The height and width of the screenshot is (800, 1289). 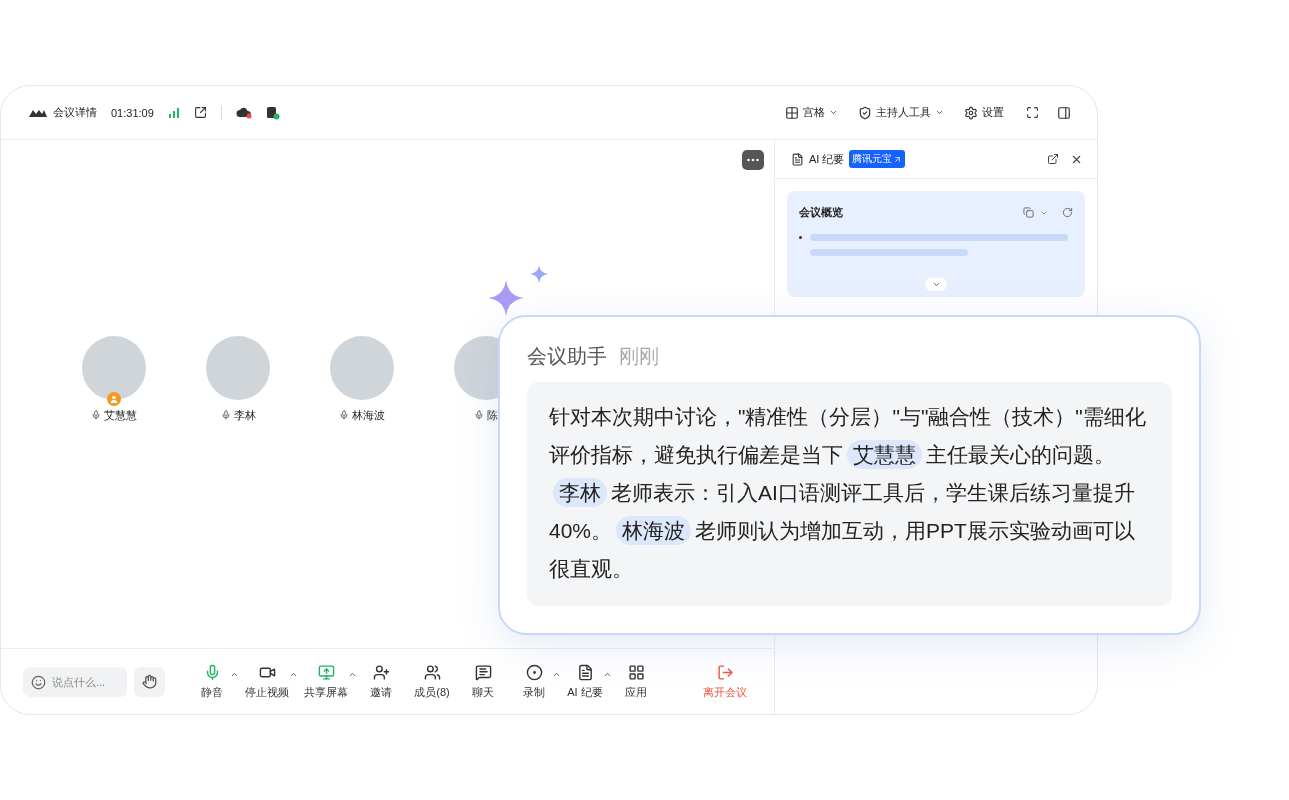 What do you see at coordinates (244, 415) in the screenshot?
I see `participant-name: 李林` at bounding box center [244, 415].